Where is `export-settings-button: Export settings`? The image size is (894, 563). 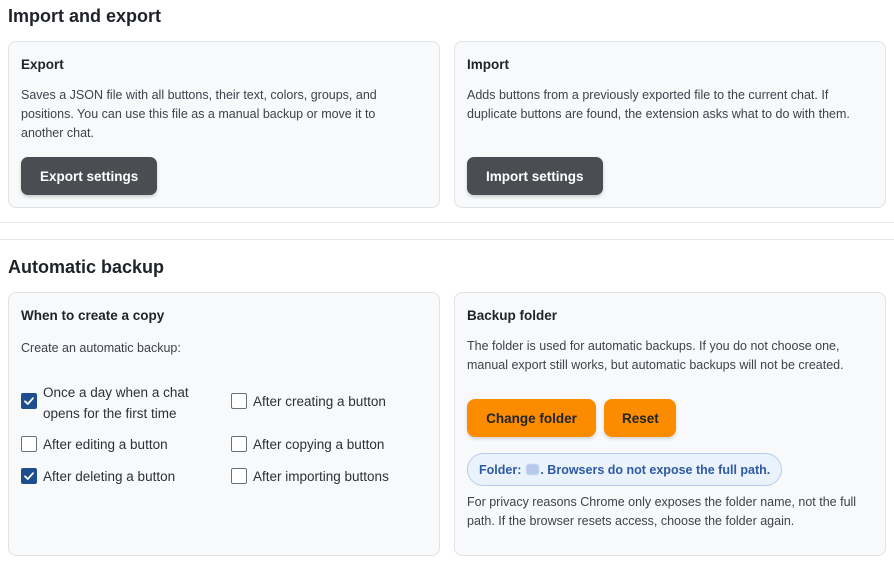 export-settings-button: Export settings is located at coordinates (89, 176).